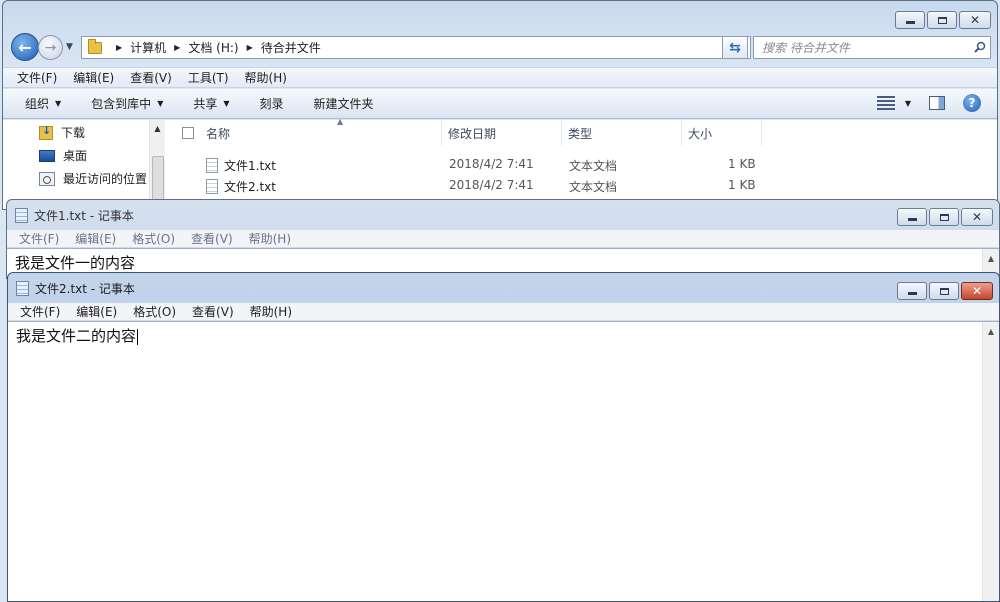 Image resolution: width=1000 pixels, height=602 pixels. Describe the element at coordinates (937, 103) in the screenshot. I see `preview-pane-icon` at that location.